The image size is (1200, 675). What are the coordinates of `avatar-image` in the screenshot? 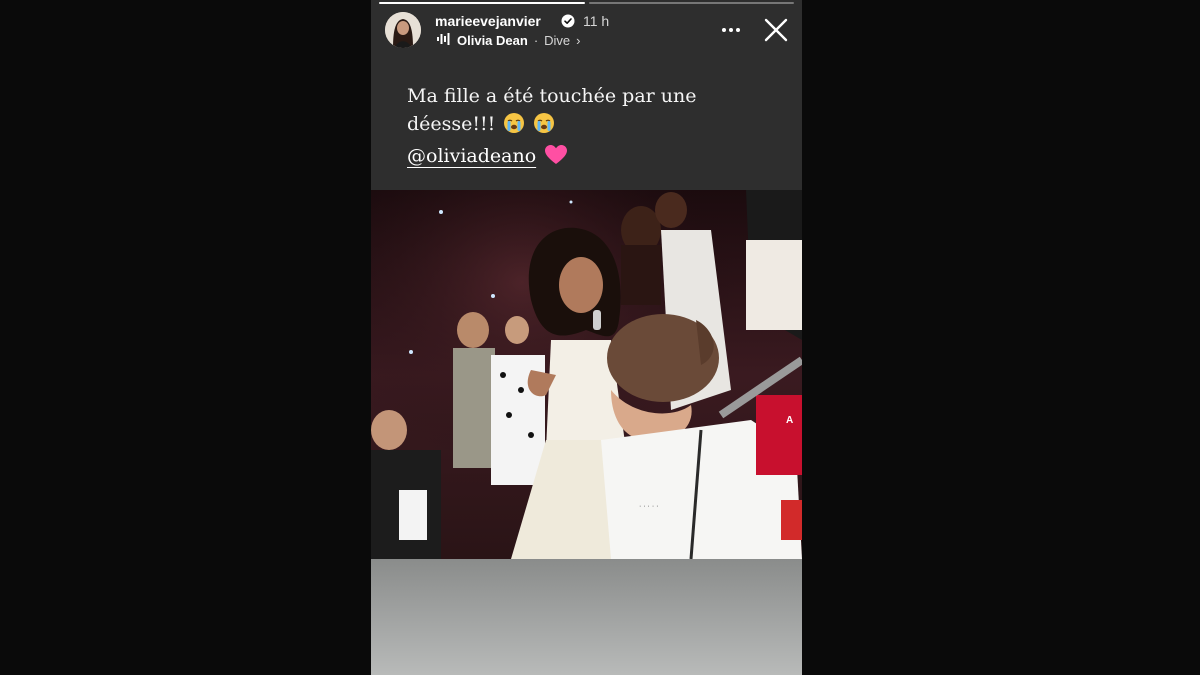 It's located at (403, 30).